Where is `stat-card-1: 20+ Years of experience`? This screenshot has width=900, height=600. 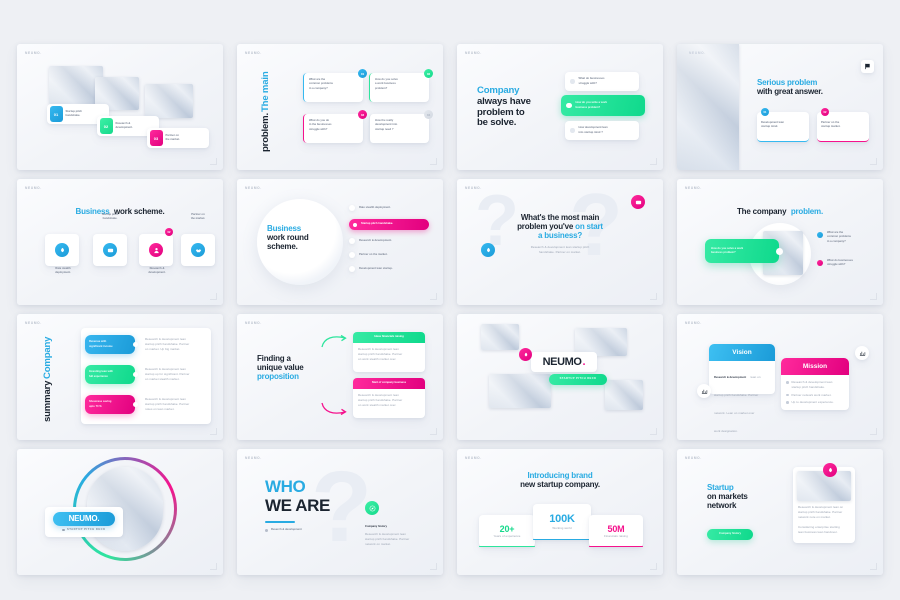
stat-card-1: 20+ Years of experience is located at coordinates (507, 531).